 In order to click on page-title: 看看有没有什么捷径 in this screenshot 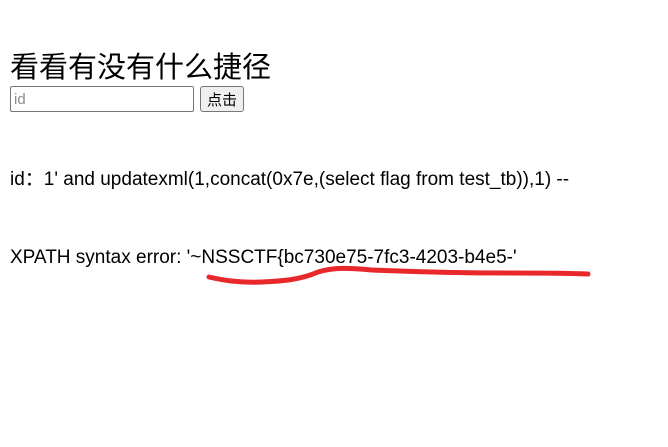, I will do `click(141, 67)`.